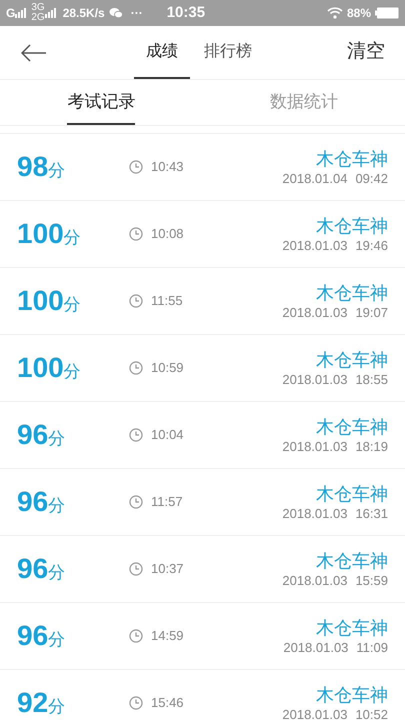 This screenshot has height=720, width=405. Describe the element at coordinates (371, 178) in the screenshot. I see `record-time: 09:42` at that location.